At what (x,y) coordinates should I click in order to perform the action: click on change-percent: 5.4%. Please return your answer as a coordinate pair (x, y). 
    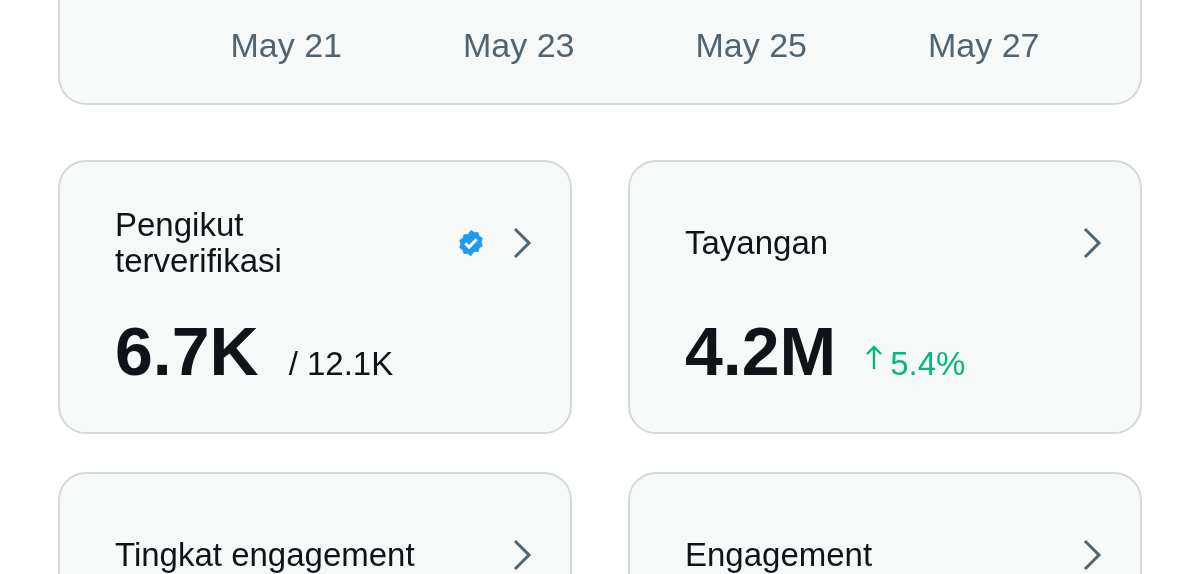
    Looking at the image, I should click on (928, 364).